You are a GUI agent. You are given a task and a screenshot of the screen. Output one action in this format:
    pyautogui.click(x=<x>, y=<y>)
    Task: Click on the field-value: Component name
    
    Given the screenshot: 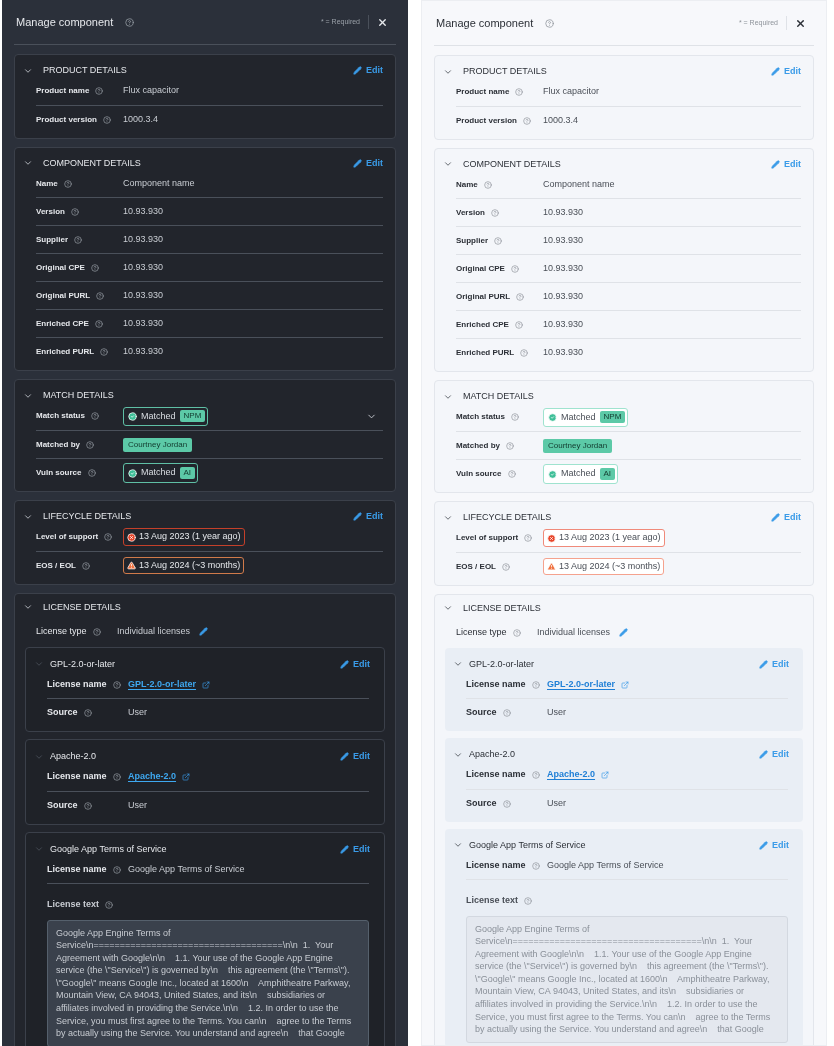 What is the action you would take?
    pyautogui.click(x=159, y=183)
    